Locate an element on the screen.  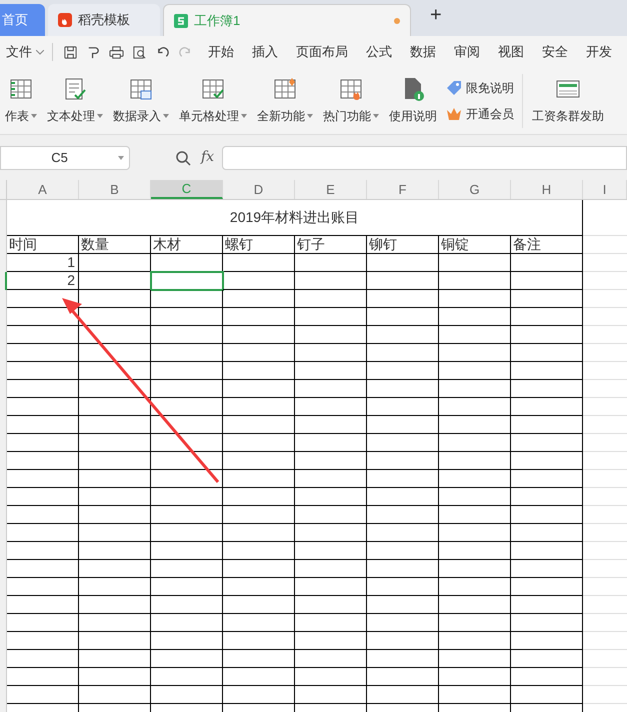
table-cell: 2 is located at coordinates (43, 281).